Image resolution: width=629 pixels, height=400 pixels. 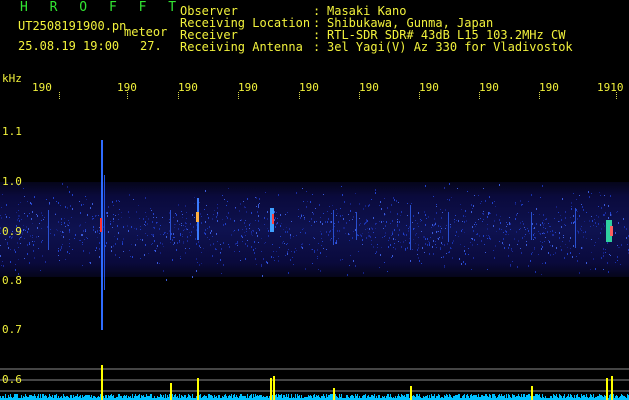 What do you see at coordinates (532, 393) in the screenshot?
I see `level-peak` at bounding box center [532, 393].